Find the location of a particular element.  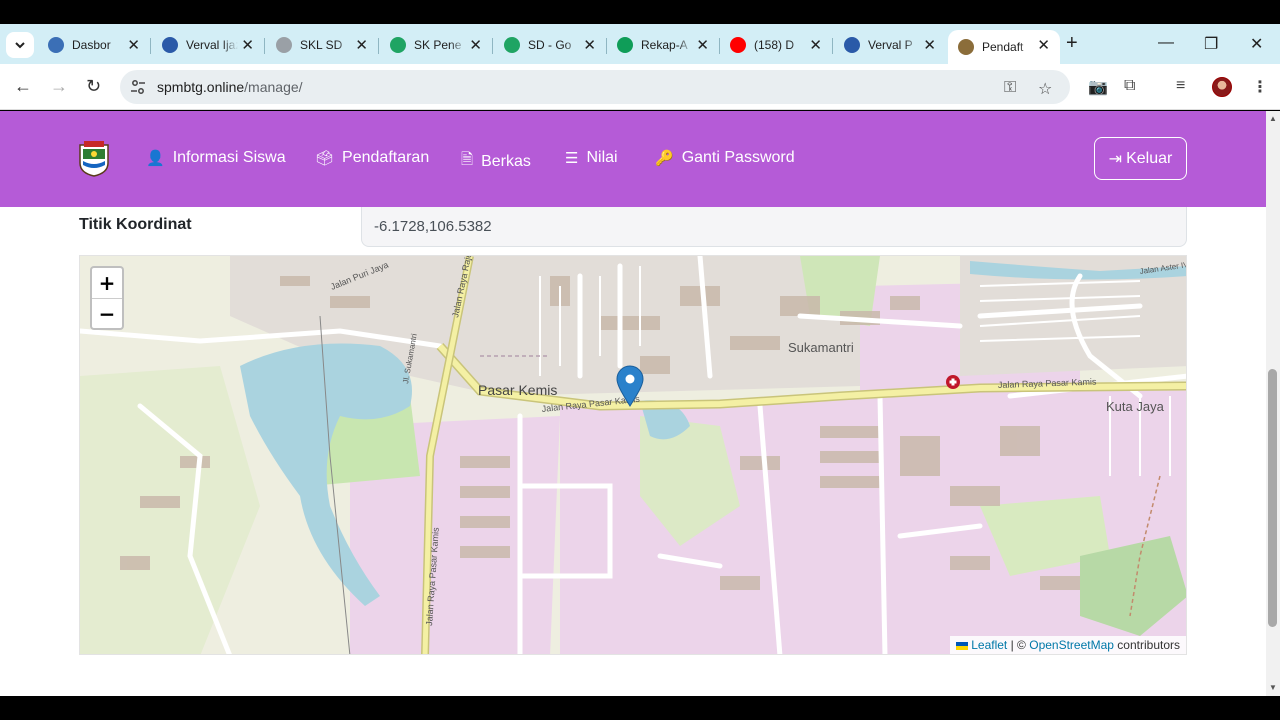

extensions-icon: ⧉ is located at coordinates (1129, 86).